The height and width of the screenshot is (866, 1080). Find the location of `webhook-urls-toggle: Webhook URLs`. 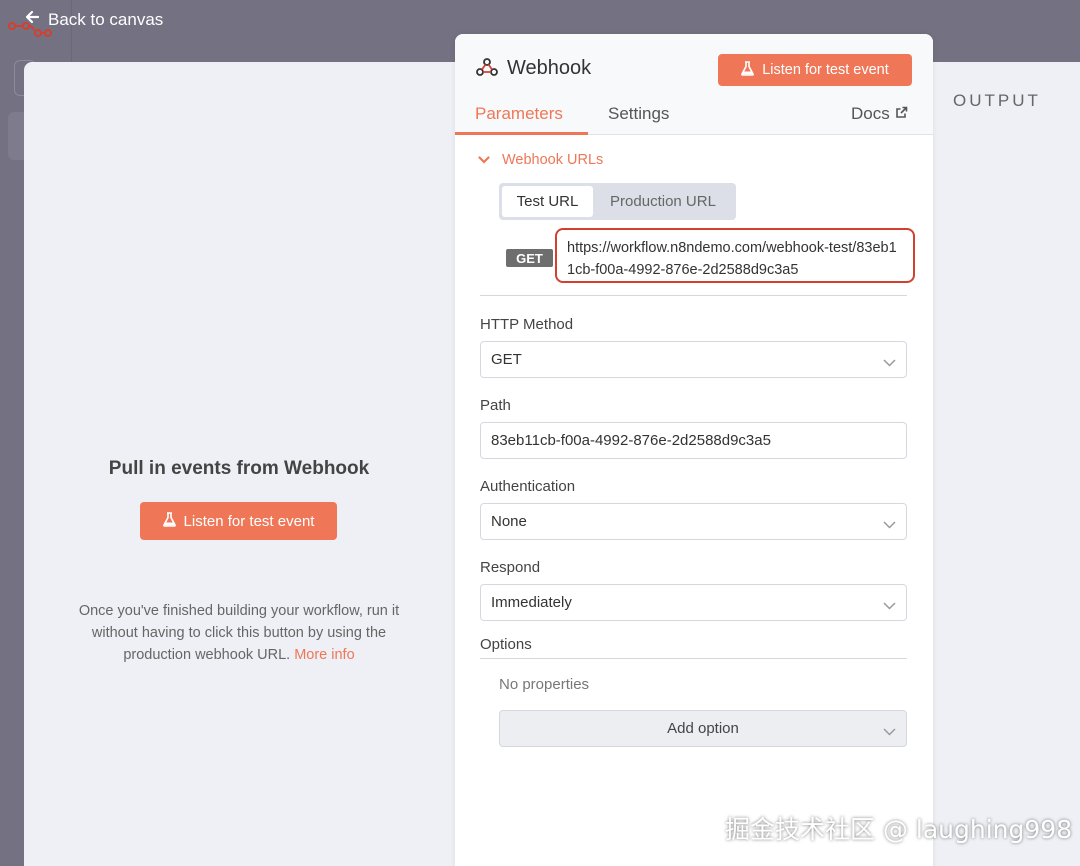

webhook-urls-toggle: Webhook URLs is located at coordinates (540, 160).